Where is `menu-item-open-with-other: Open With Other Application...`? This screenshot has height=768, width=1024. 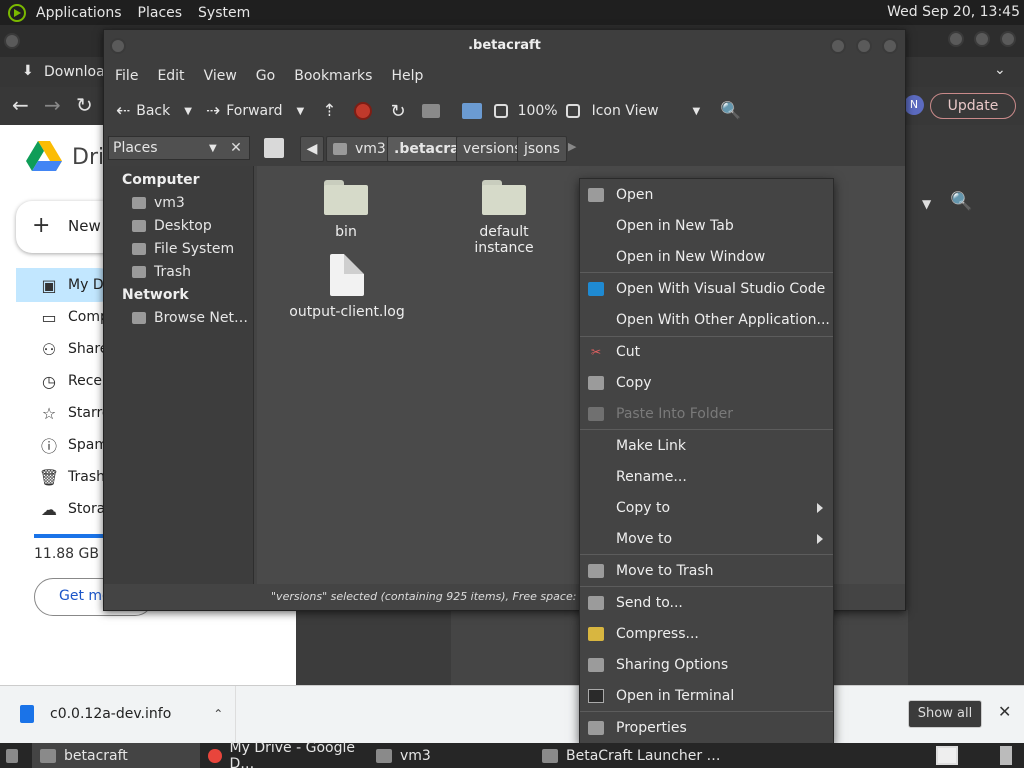
menu-item-open-with-other: Open With Other Application... is located at coordinates (706, 319).